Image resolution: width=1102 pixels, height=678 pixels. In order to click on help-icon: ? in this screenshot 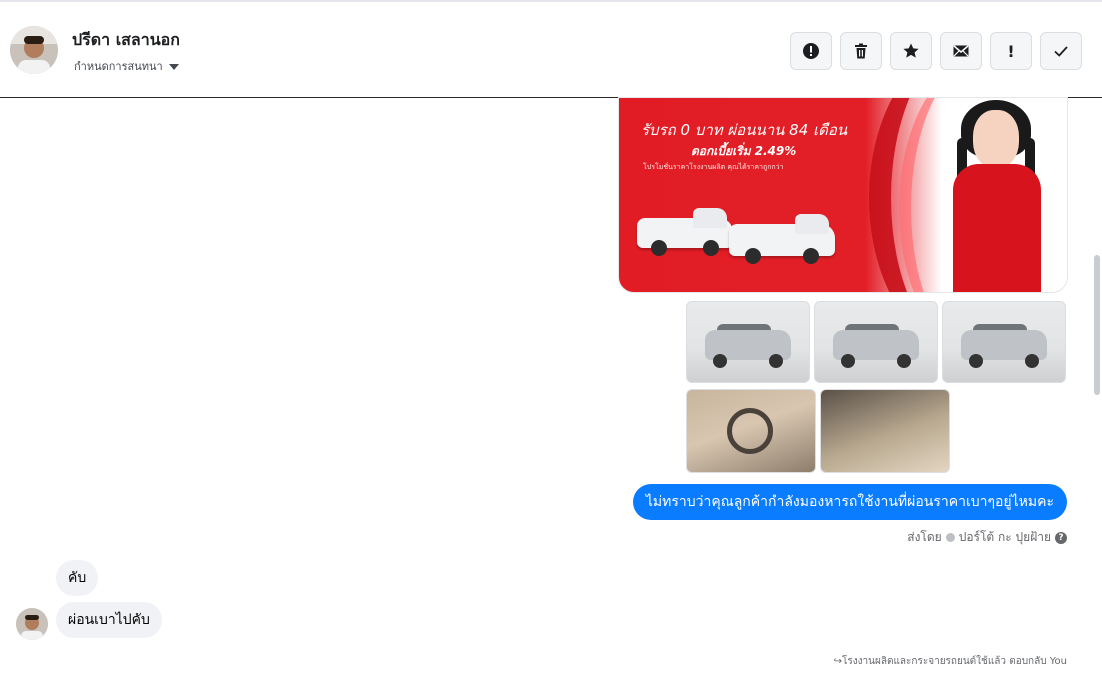, I will do `click(1061, 537)`.